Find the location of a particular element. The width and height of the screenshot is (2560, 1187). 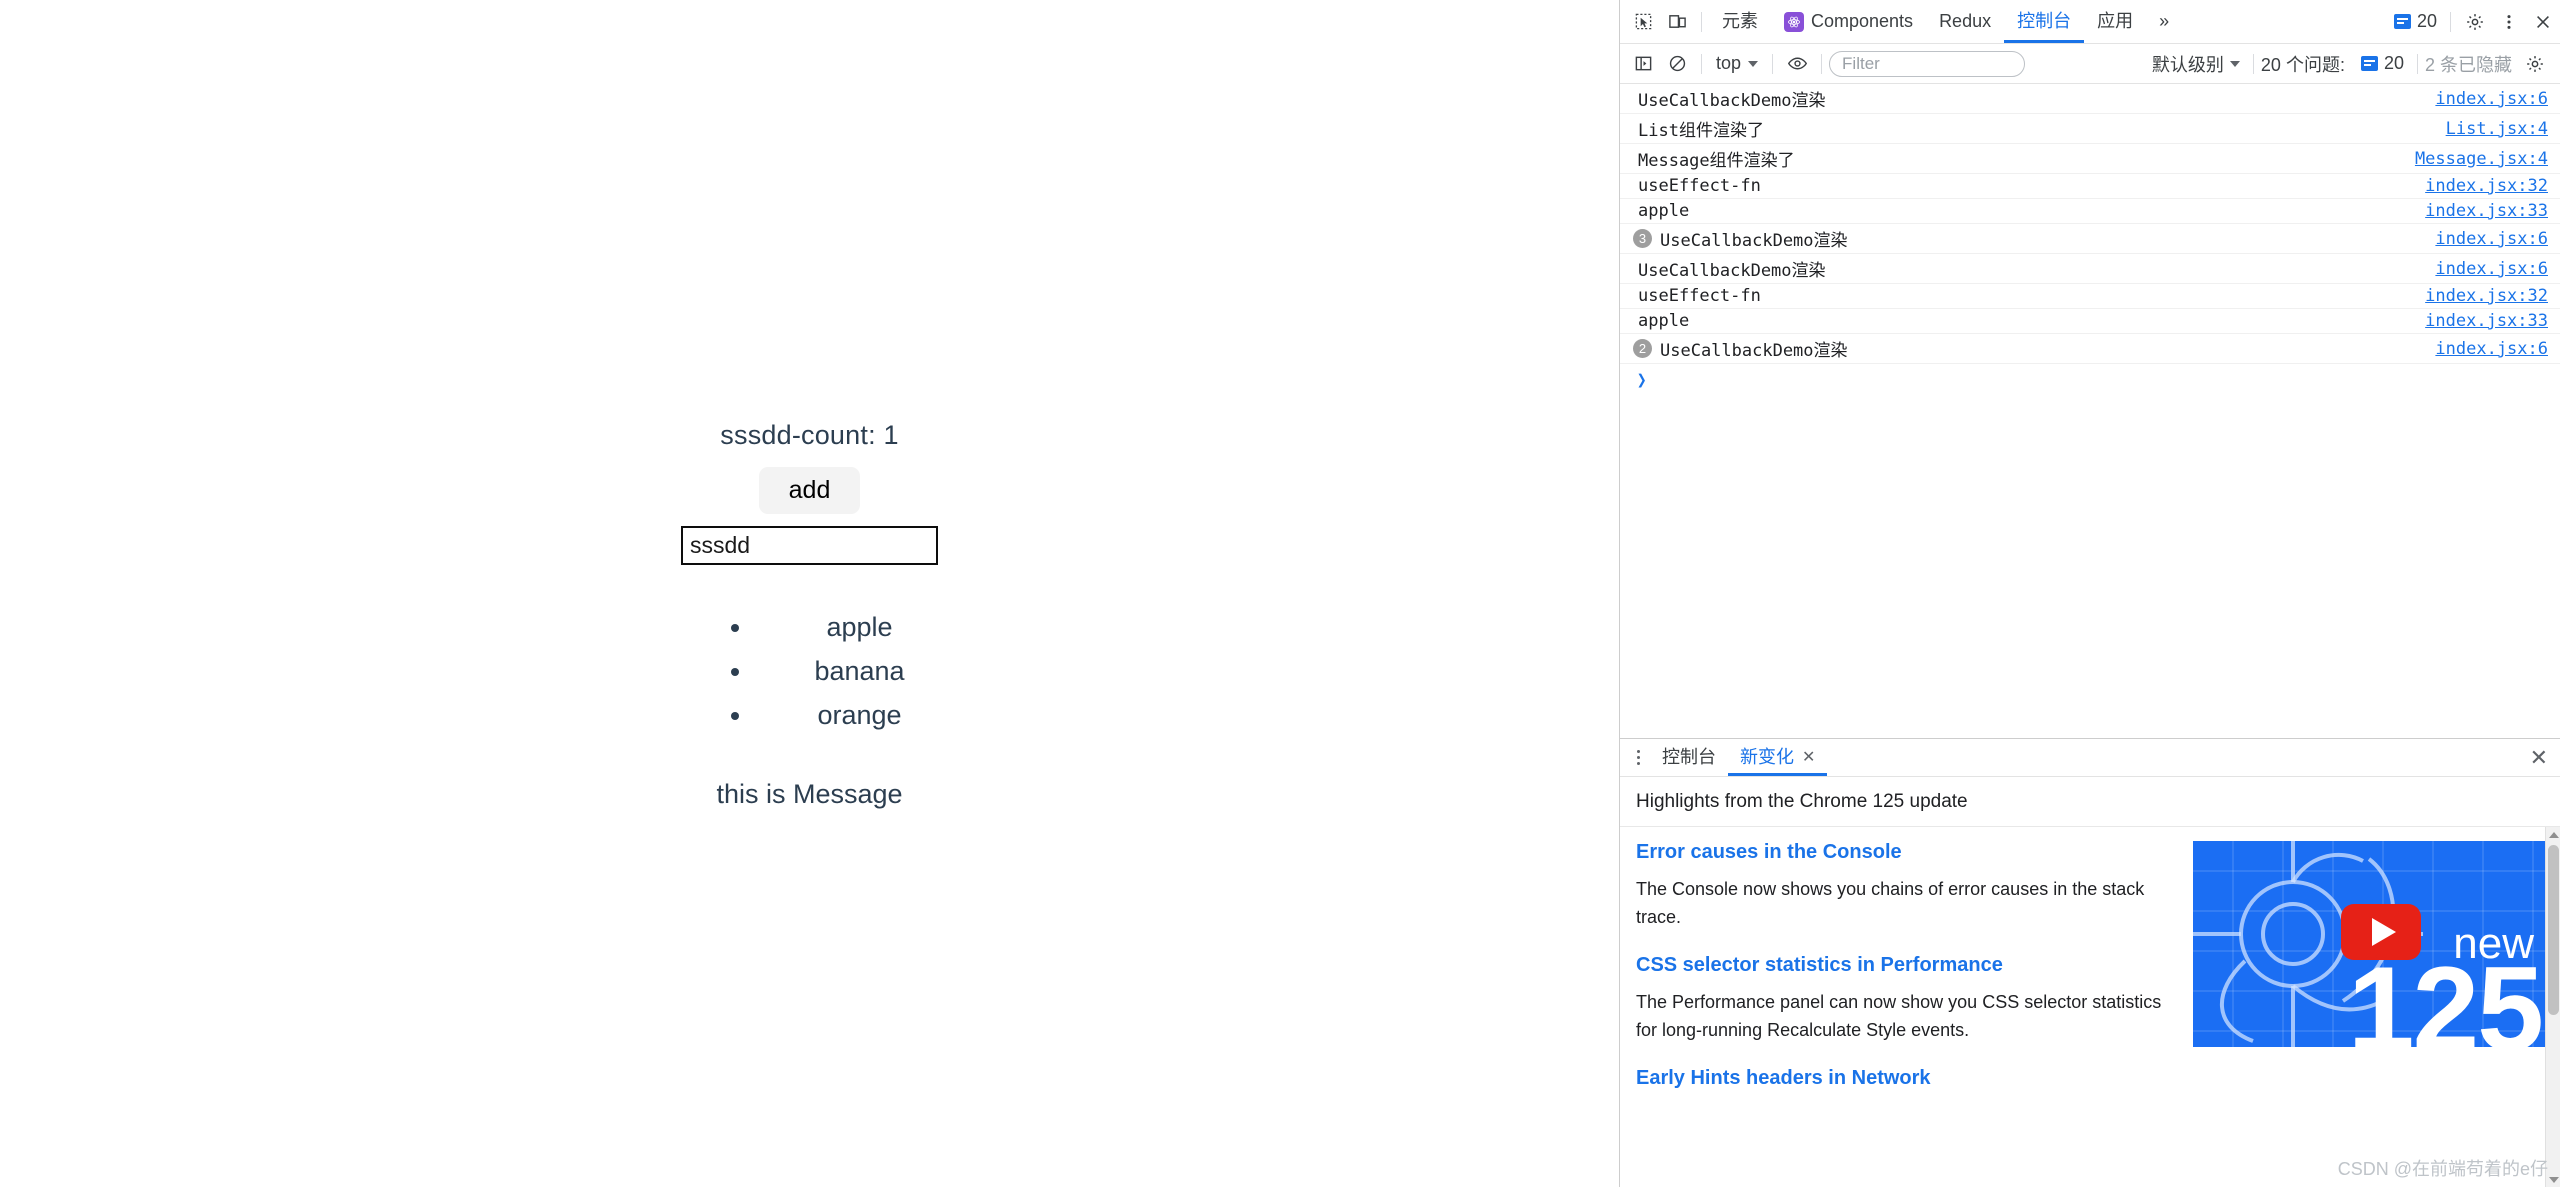

whatsnew-scrollbar is located at coordinates (2552, 1007).